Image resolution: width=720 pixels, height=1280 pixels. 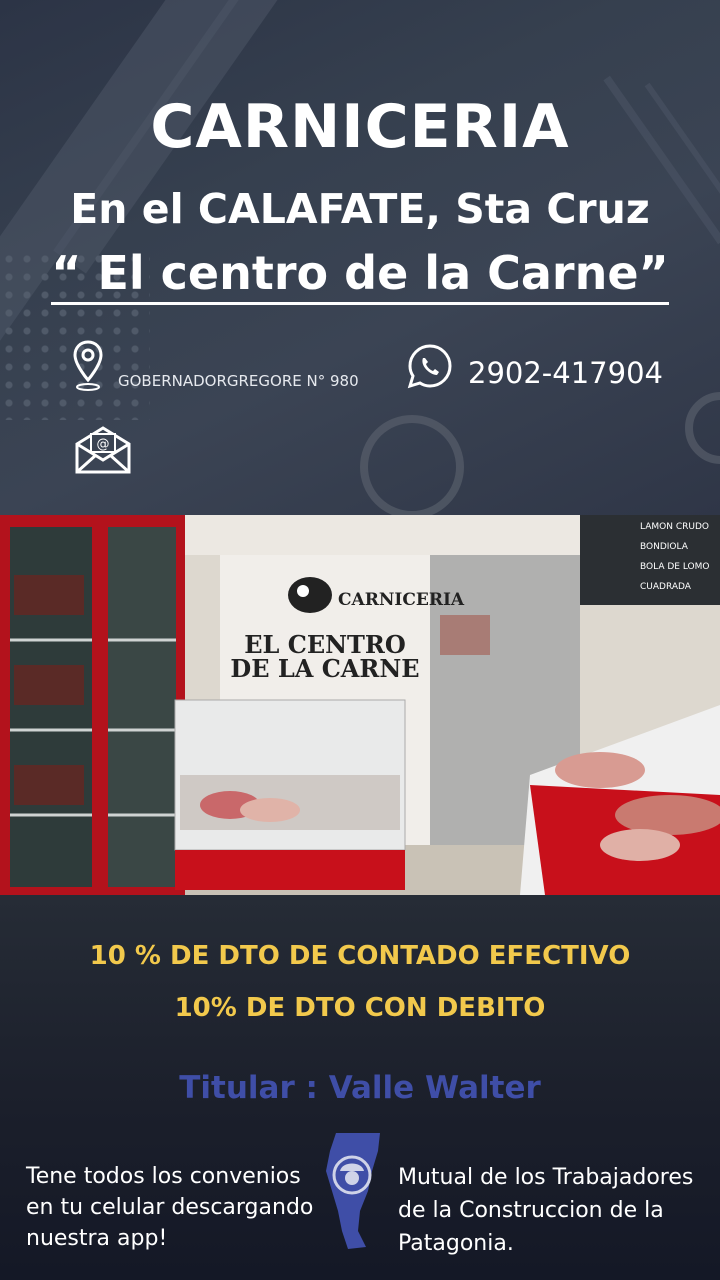 I want to click on titular-text: Titular : Valle Walter, so click(x=360, y=1088).